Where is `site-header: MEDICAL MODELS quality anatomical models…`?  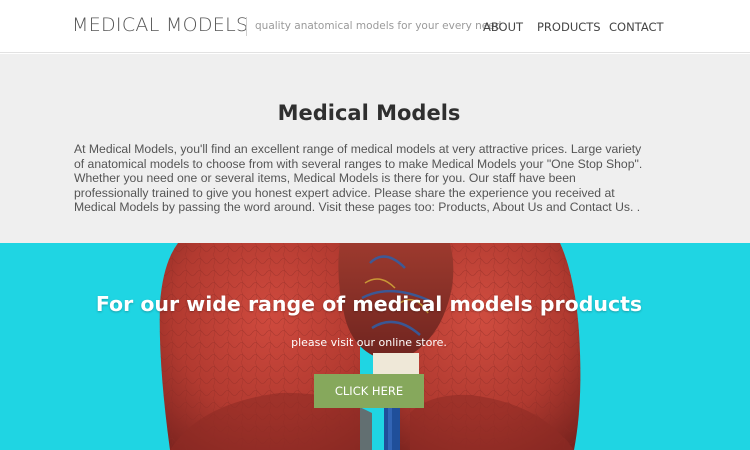 site-header: MEDICAL MODELS quality anatomical models… is located at coordinates (375, 26).